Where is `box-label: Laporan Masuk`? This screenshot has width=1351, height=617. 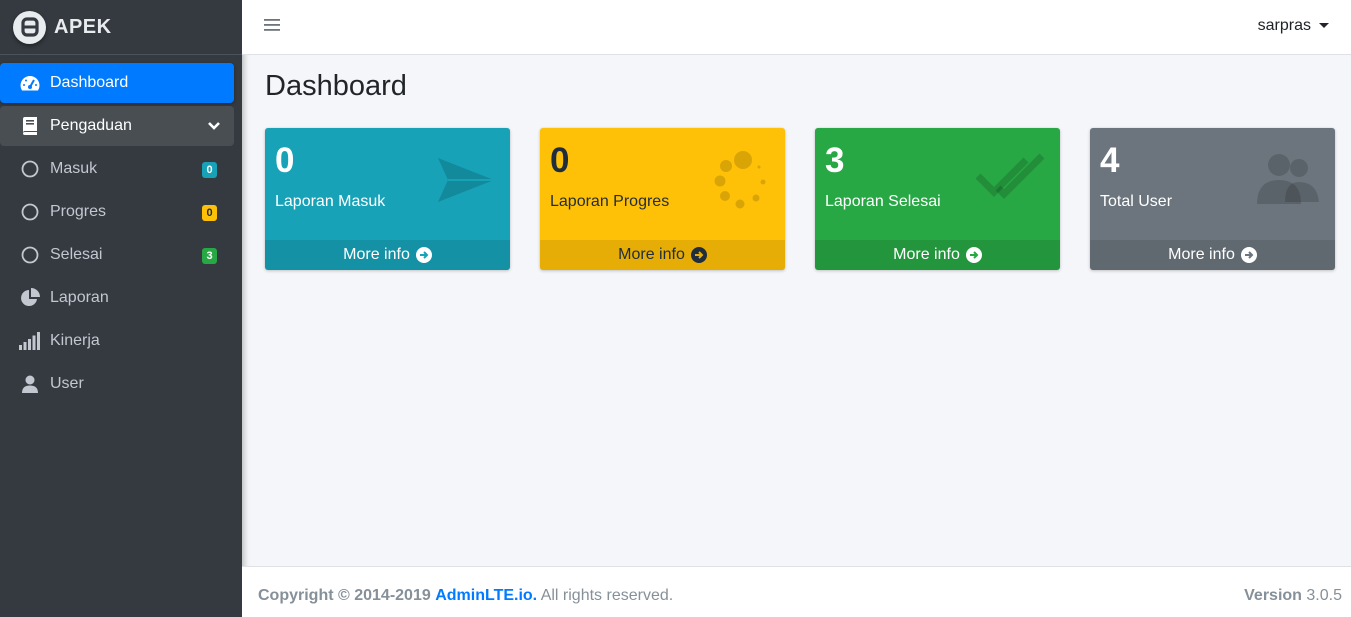 box-label: Laporan Masuk is located at coordinates (330, 201).